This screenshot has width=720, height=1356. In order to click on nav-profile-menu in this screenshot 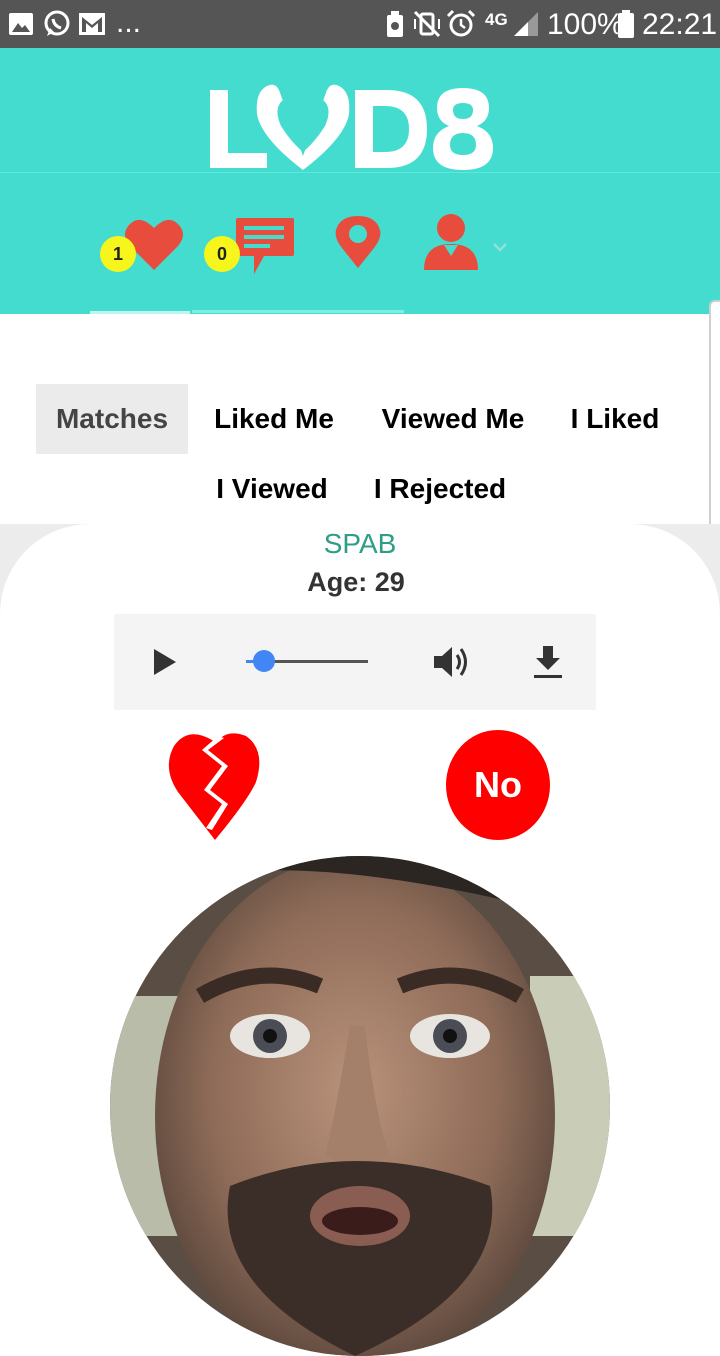, I will do `click(470, 243)`.